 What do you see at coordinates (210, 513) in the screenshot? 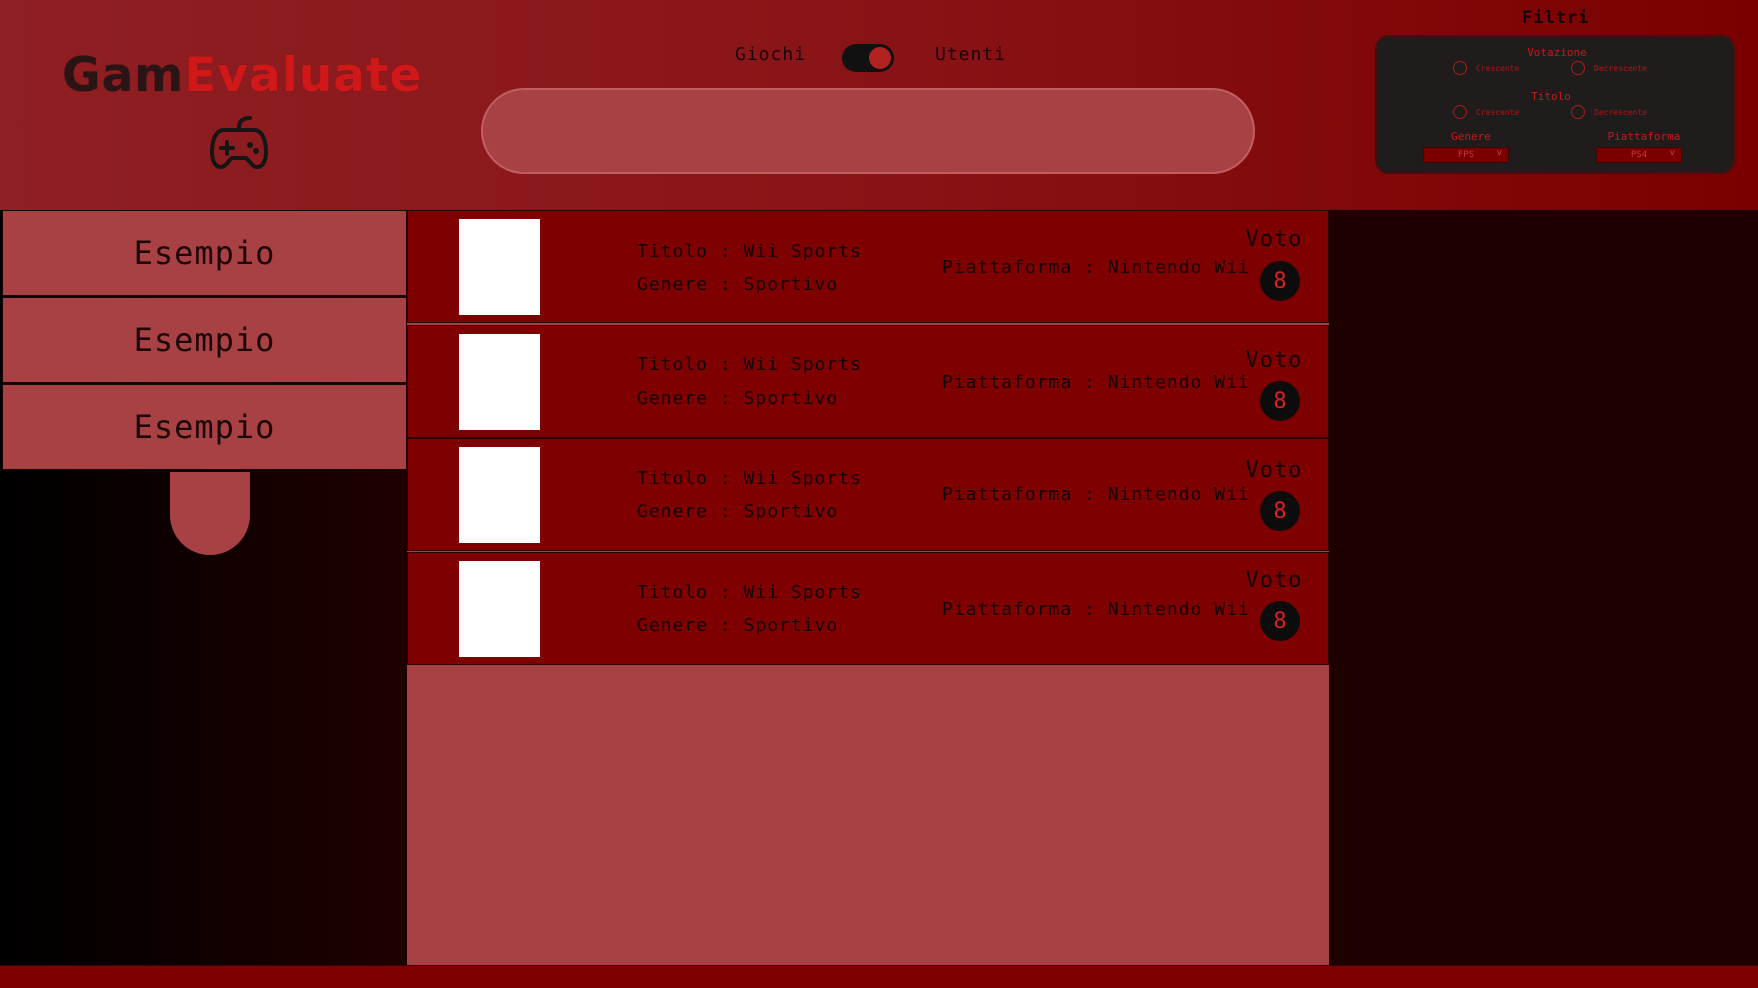
I see `sidebar-pull-tab` at bounding box center [210, 513].